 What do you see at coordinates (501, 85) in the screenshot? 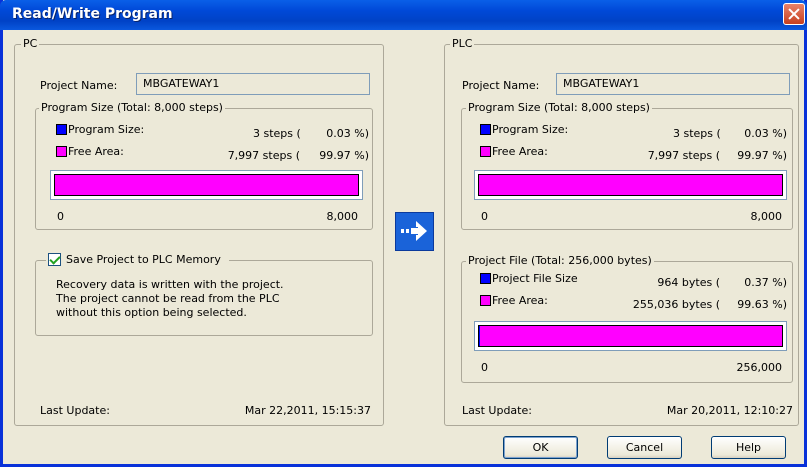
I see `plc-project-name-label: Project Name:` at bounding box center [501, 85].